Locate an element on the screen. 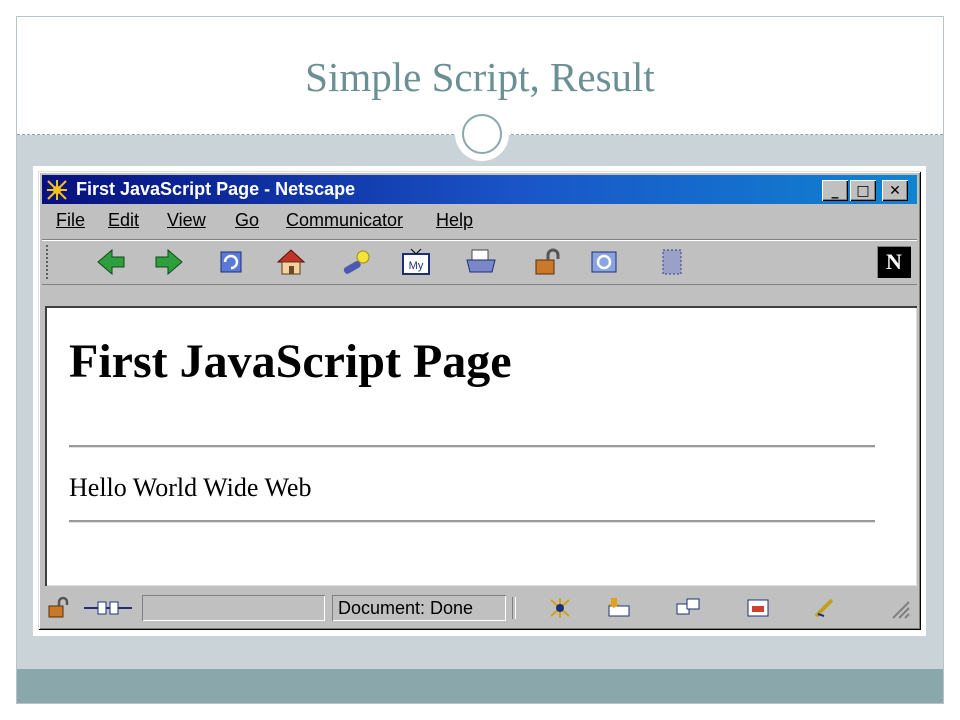 This screenshot has width=960, height=720. ornament-ring is located at coordinates (482, 134).